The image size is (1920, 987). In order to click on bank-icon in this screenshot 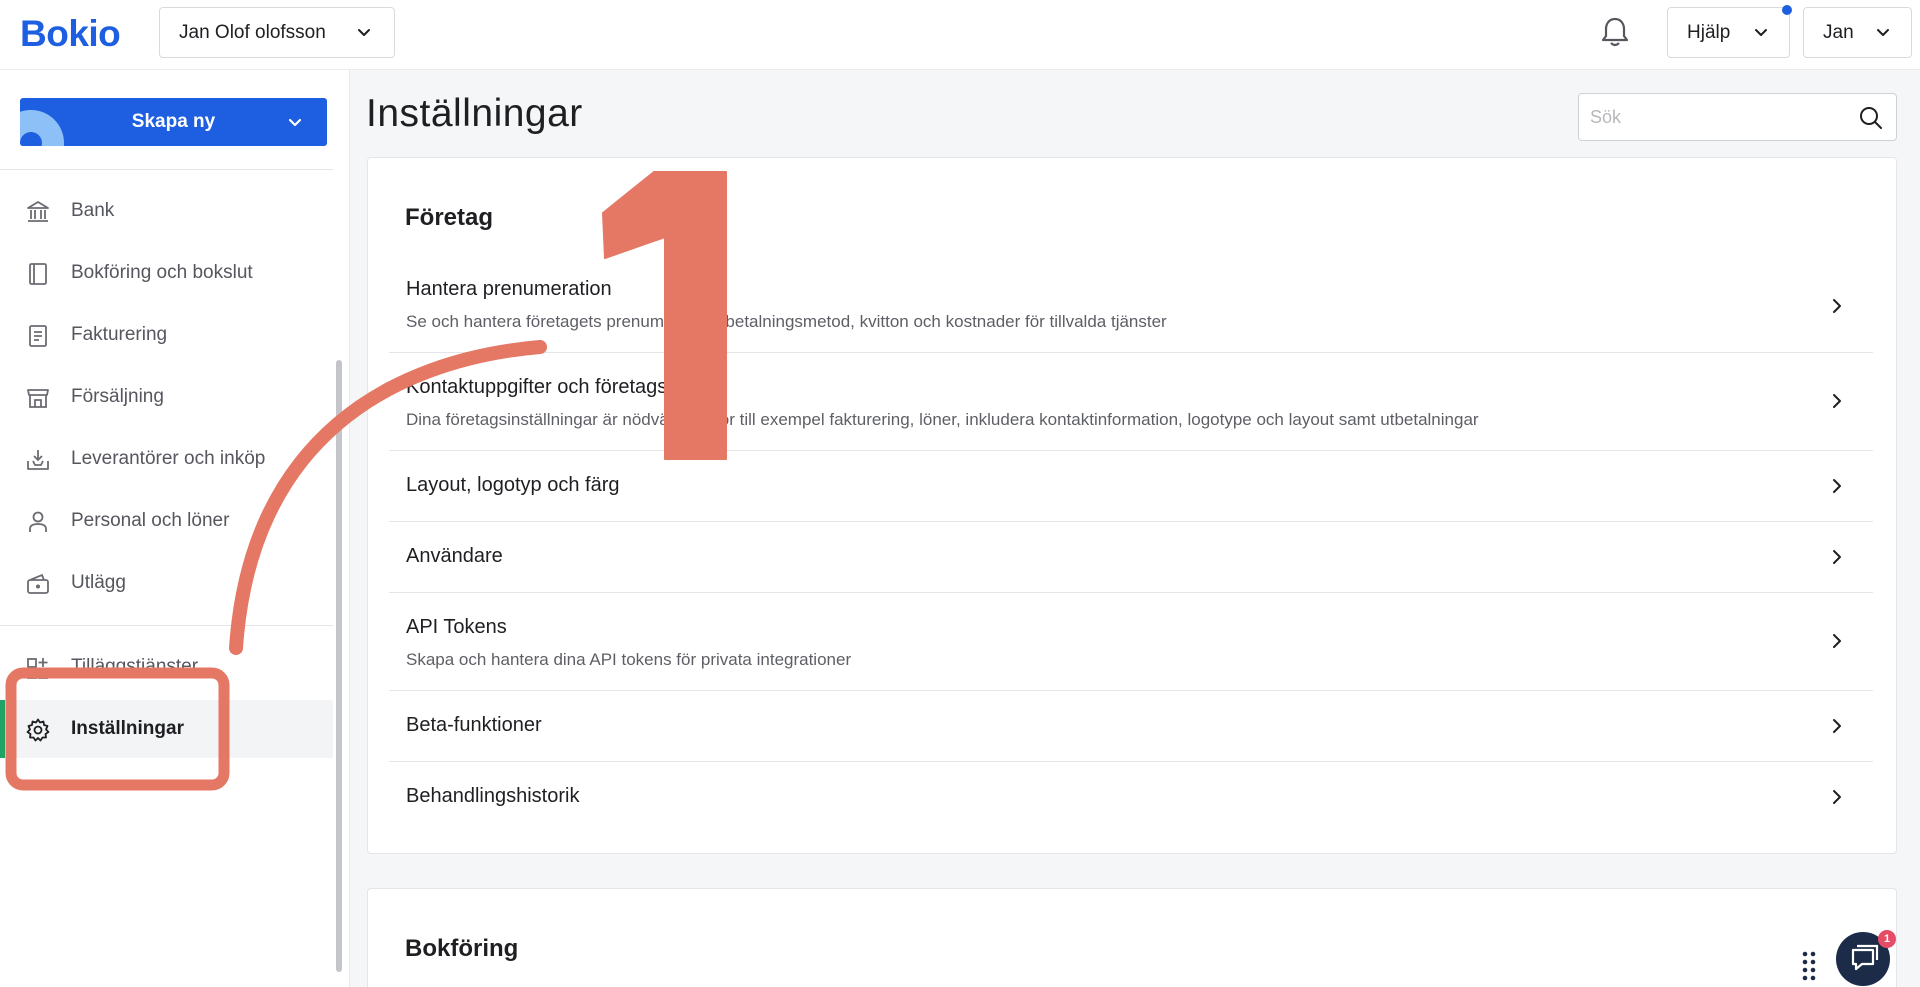, I will do `click(38, 211)`.